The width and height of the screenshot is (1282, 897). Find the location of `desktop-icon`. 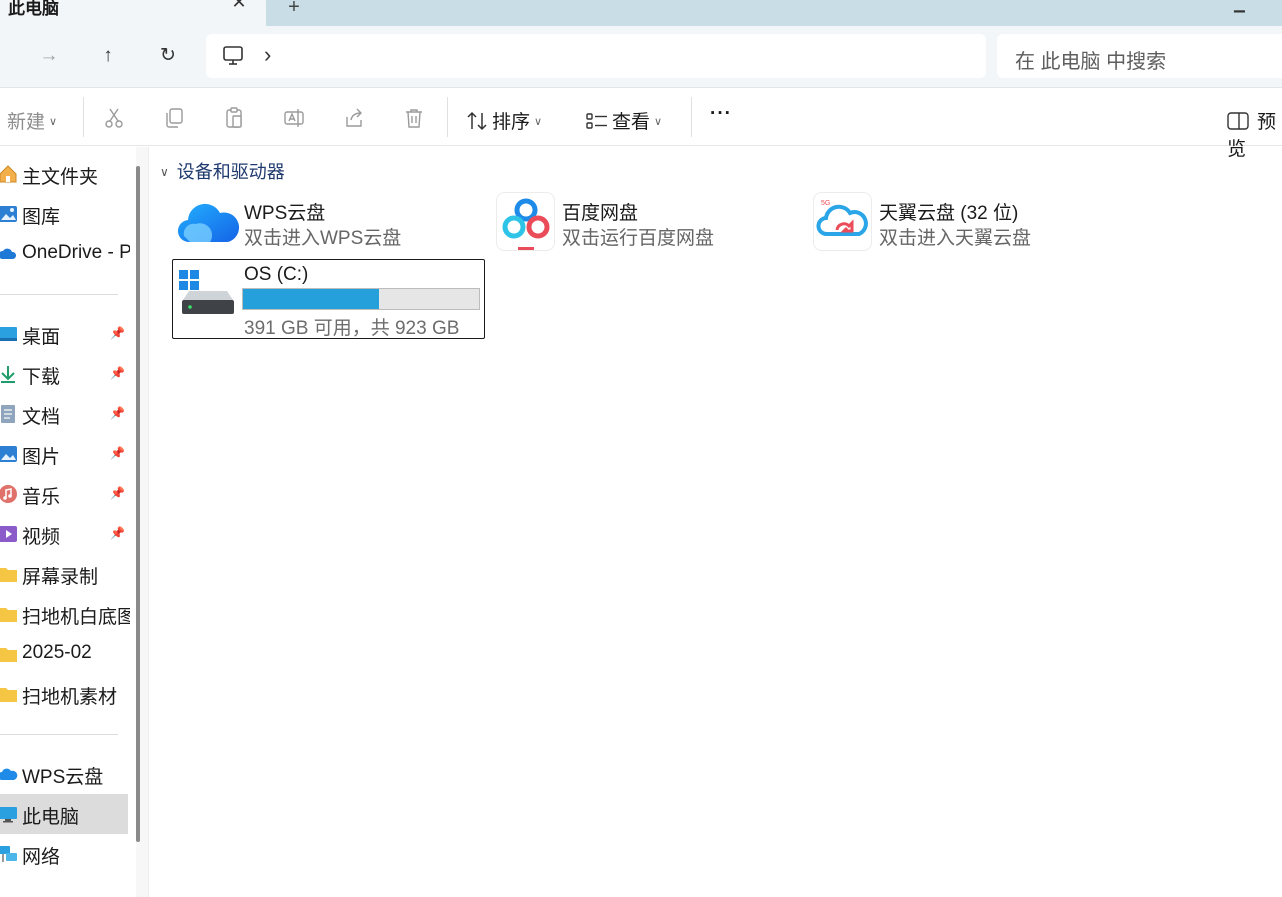

desktop-icon is located at coordinates (8, 334).